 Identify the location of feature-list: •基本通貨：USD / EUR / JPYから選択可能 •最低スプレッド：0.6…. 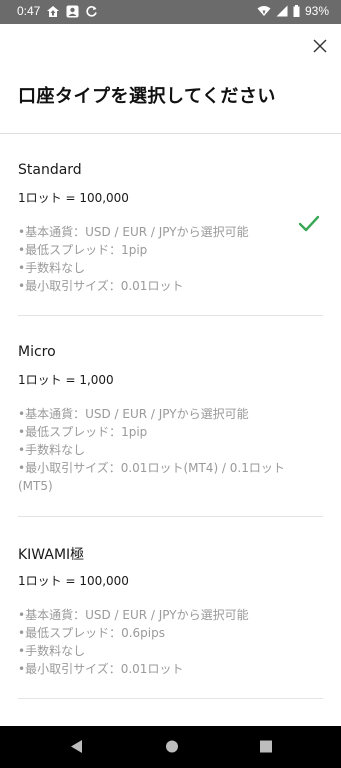
(154, 642).